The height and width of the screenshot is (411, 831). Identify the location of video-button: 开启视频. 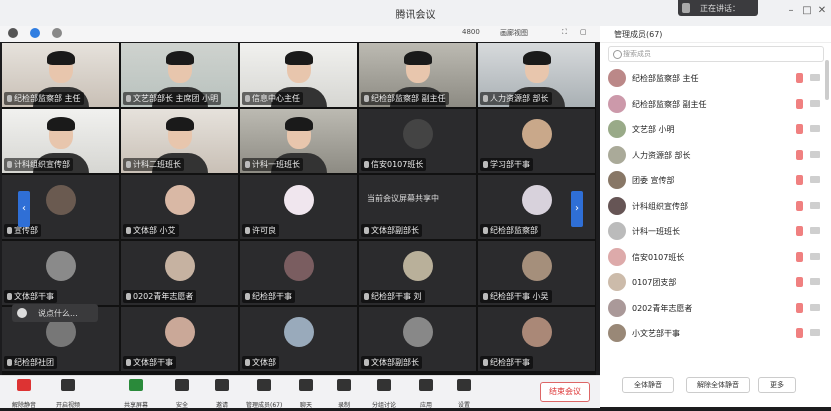
(68, 393).